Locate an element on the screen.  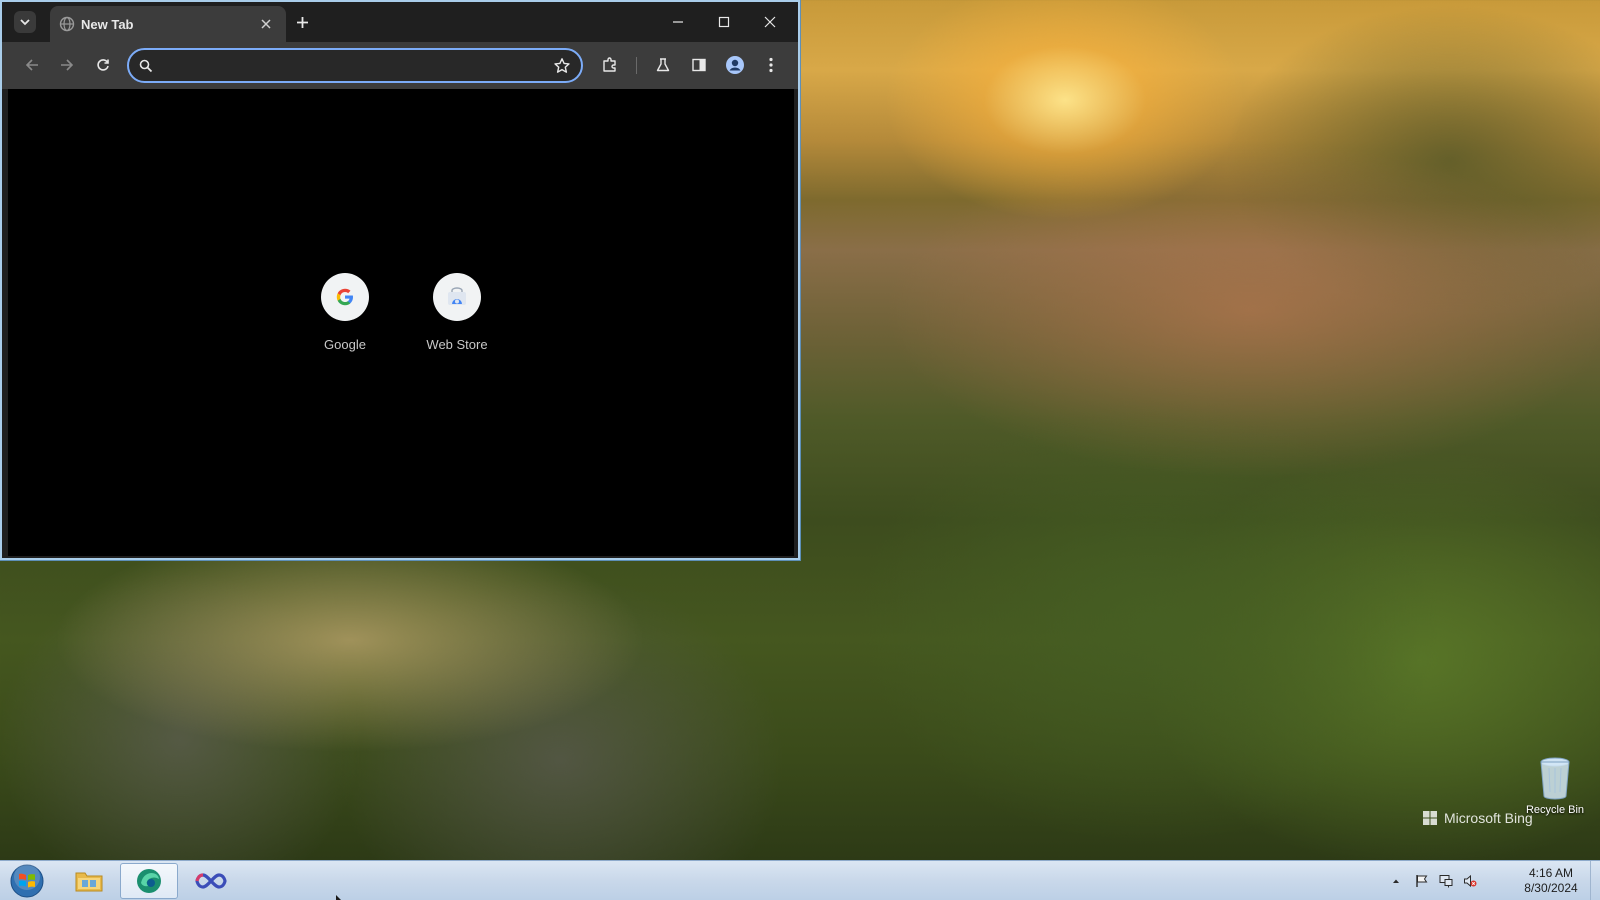
recycle-bin-label: Recycle Bin is located at coordinates (1555, 810).